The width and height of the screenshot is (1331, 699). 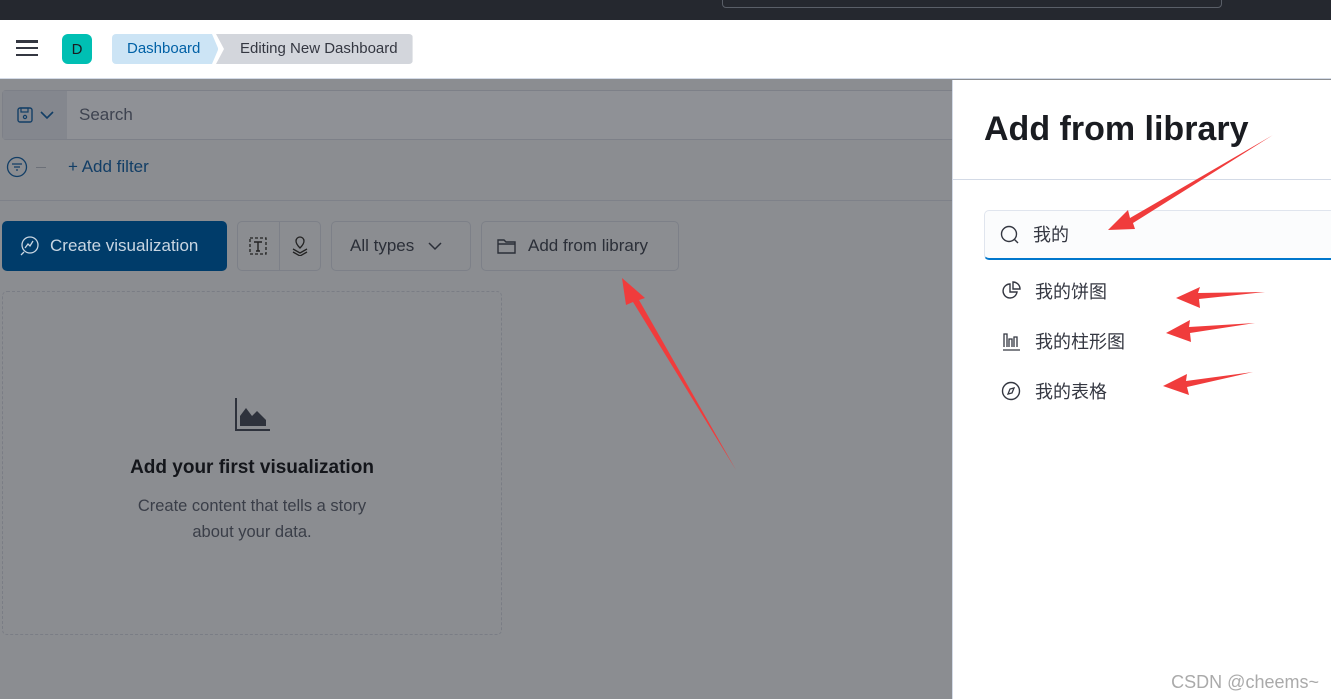 What do you see at coordinates (382, 245) in the screenshot?
I see `all-types-label: All types` at bounding box center [382, 245].